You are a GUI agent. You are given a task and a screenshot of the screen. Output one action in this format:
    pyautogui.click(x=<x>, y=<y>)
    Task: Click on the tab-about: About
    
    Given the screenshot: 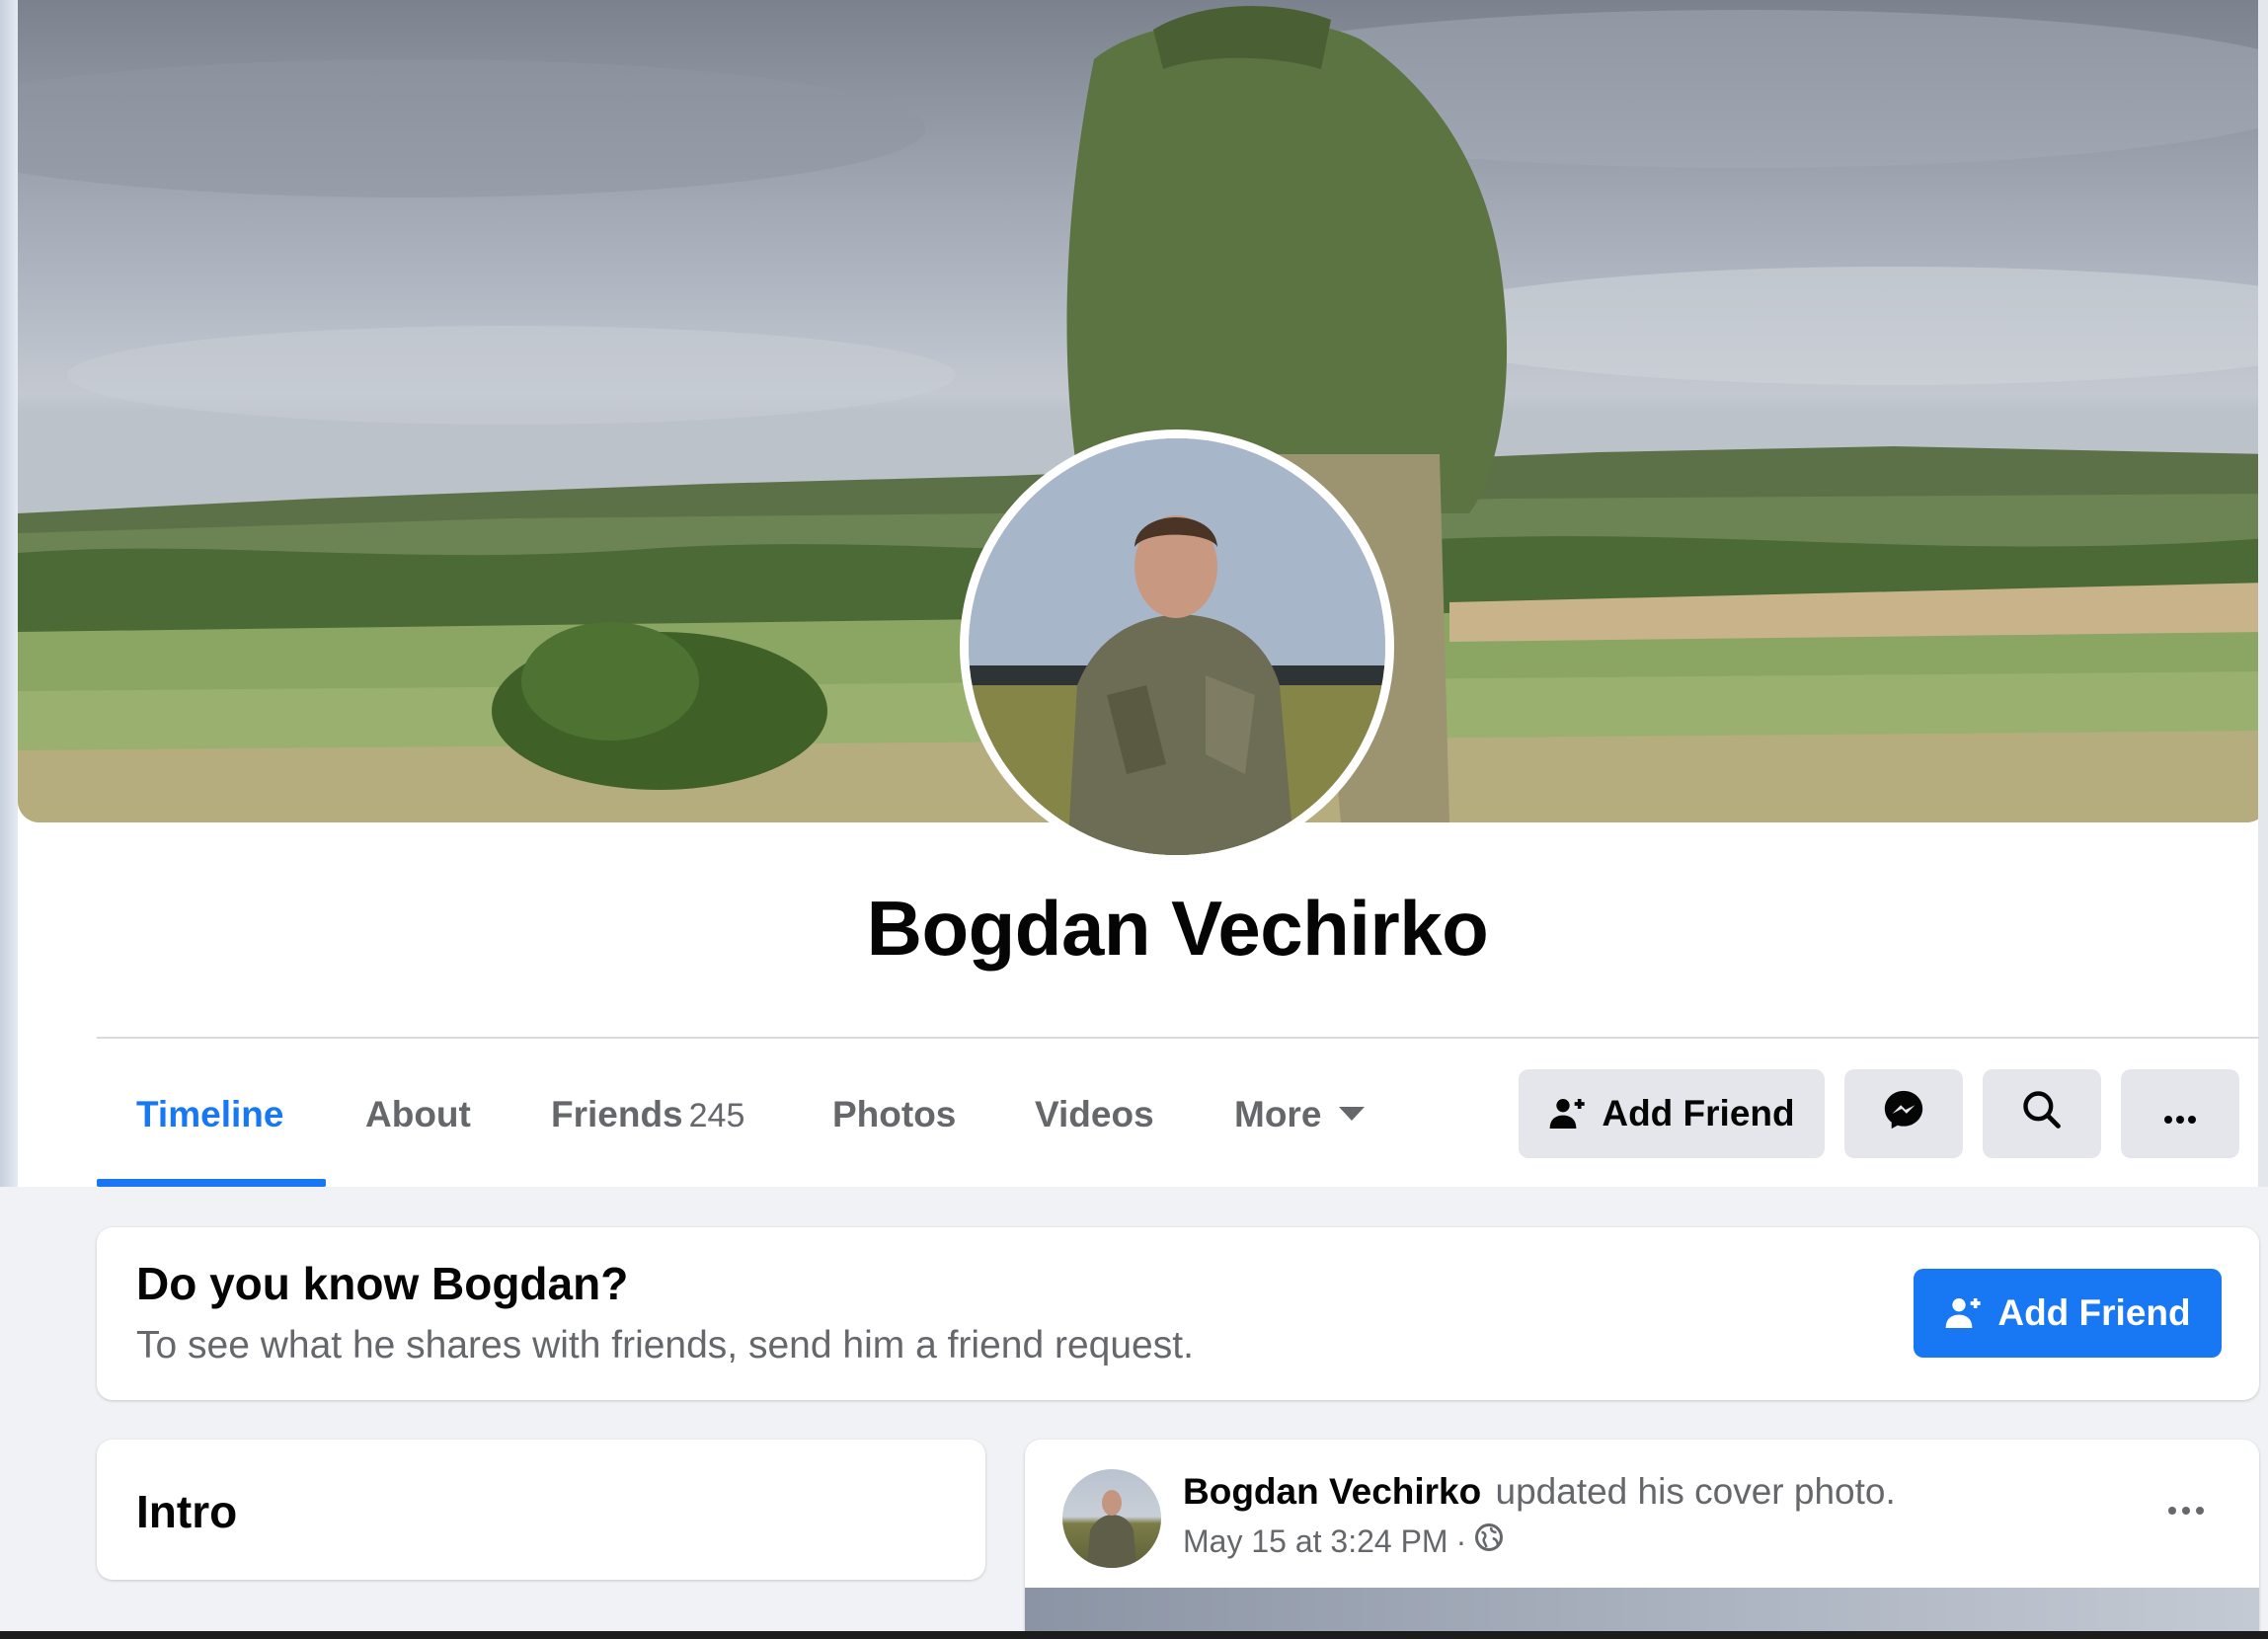 What is the action you would take?
    pyautogui.click(x=418, y=1113)
    